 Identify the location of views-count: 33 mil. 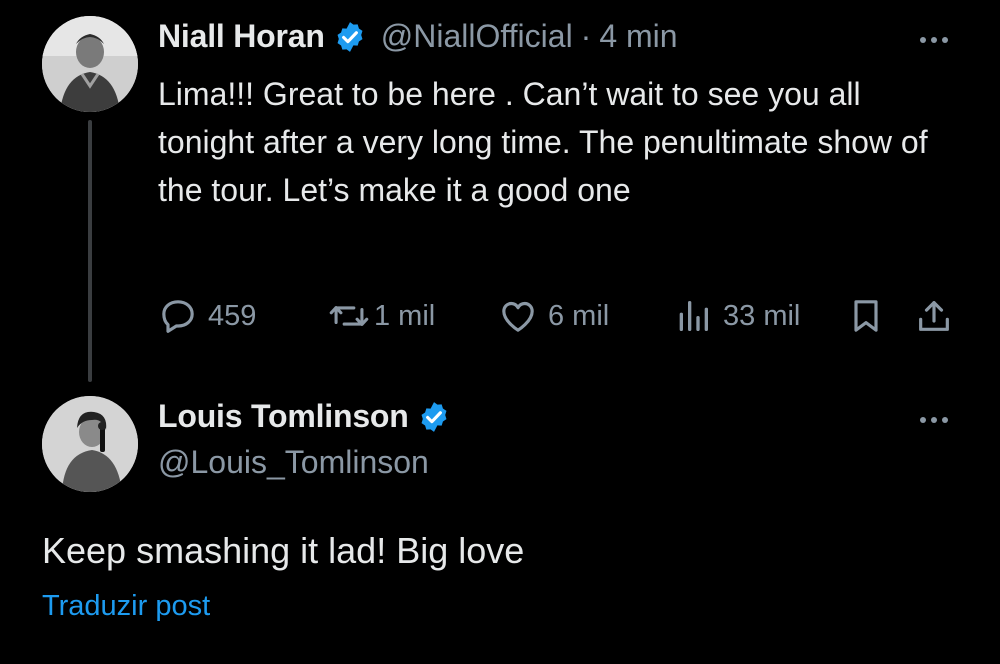
(762, 315).